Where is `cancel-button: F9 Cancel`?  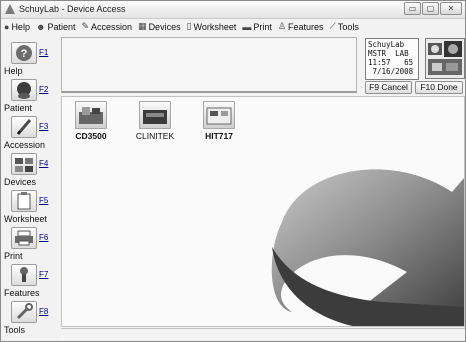 cancel-button: F9 Cancel is located at coordinates (388, 87).